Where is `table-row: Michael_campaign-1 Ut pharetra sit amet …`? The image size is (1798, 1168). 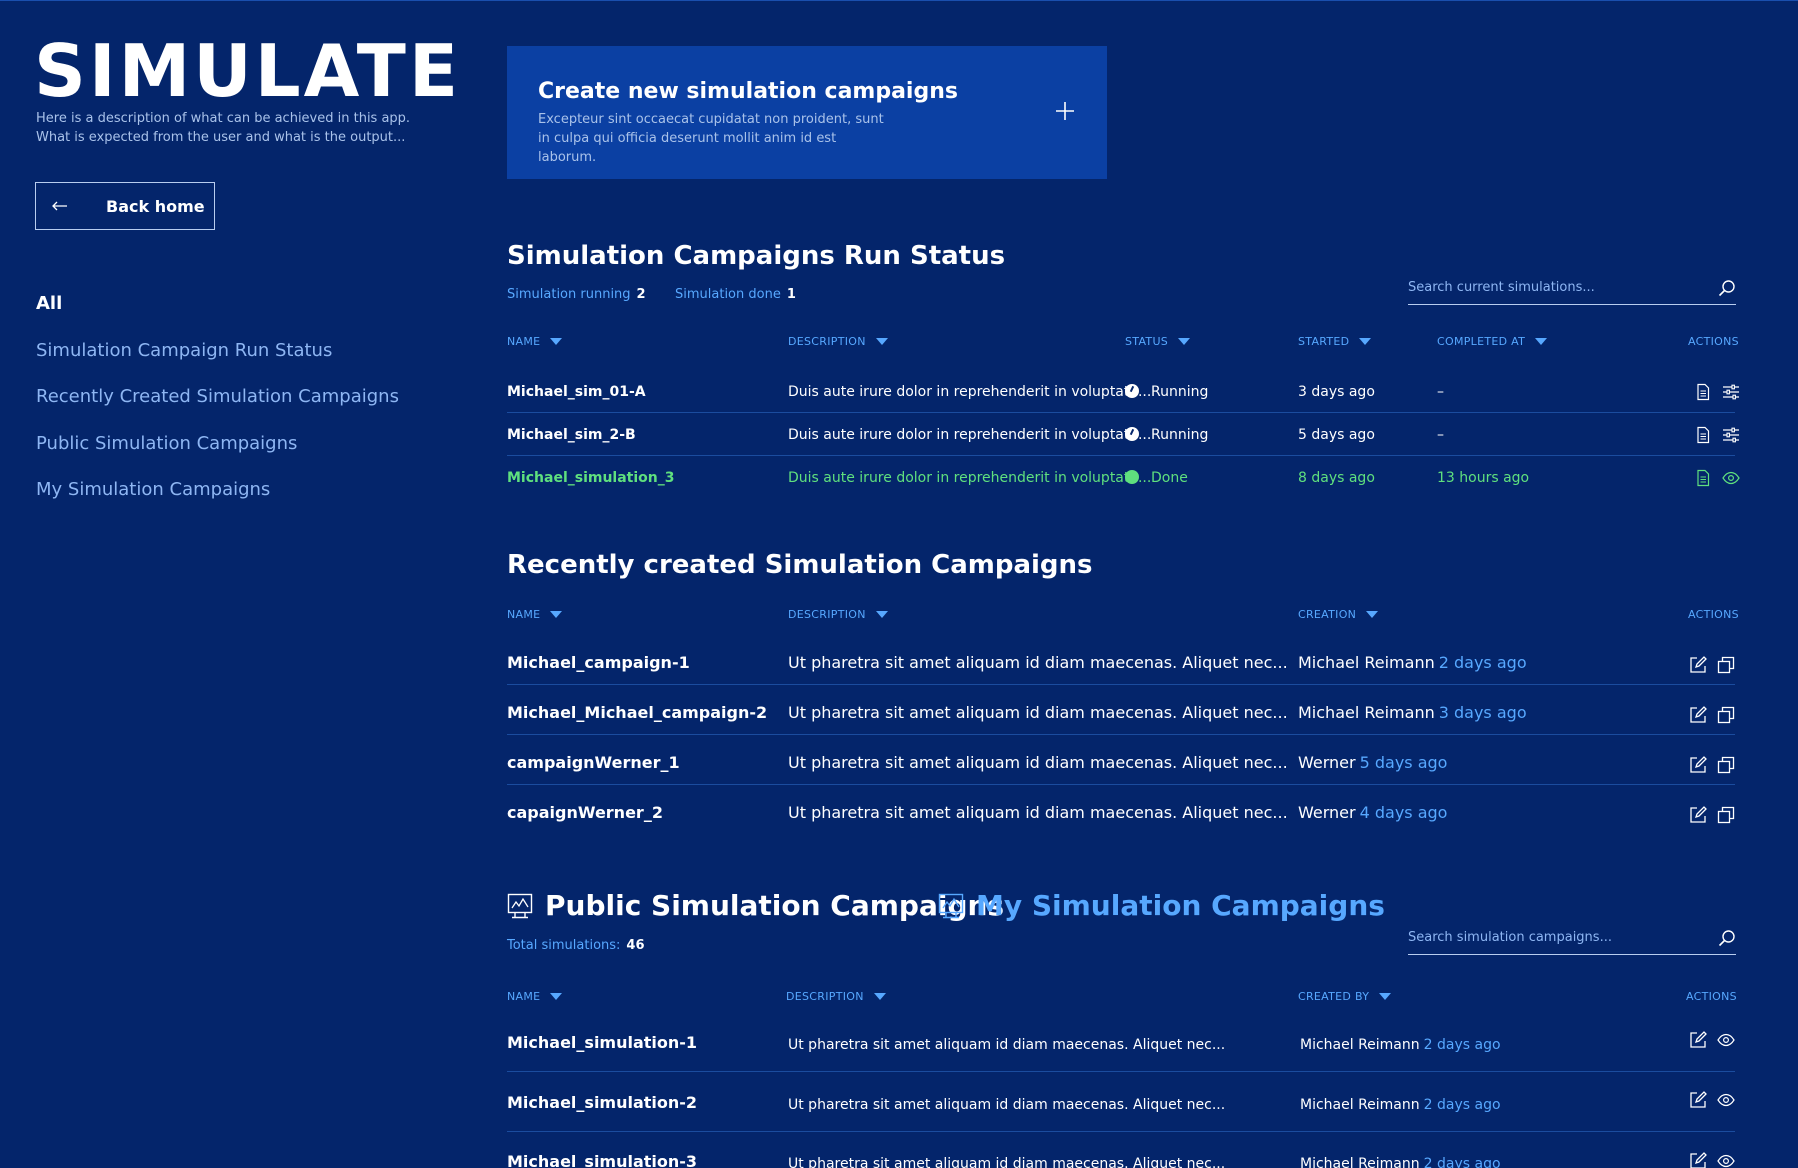 table-row: Michael_campaign-1 Ut pharetra sit amet … is located at coordinates (1121, 669).